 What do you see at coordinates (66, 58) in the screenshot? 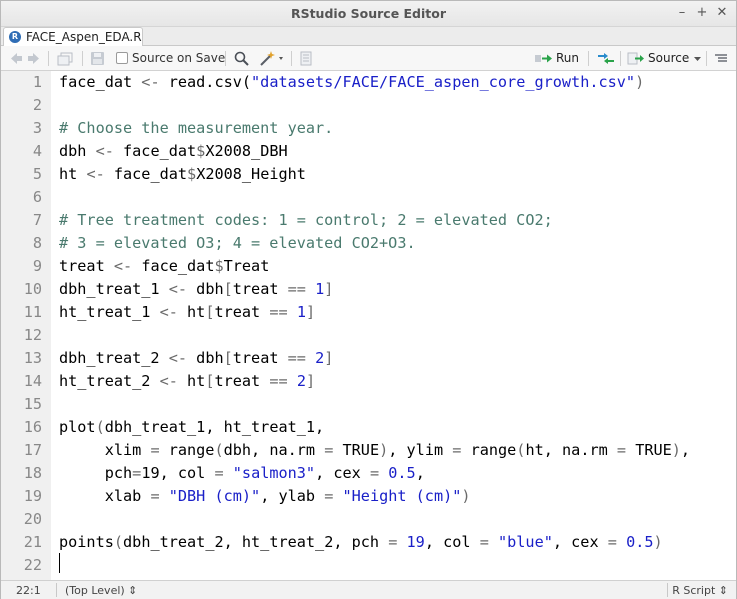
I see `show-in-new-window-icon` at bounding box center [66, 58].